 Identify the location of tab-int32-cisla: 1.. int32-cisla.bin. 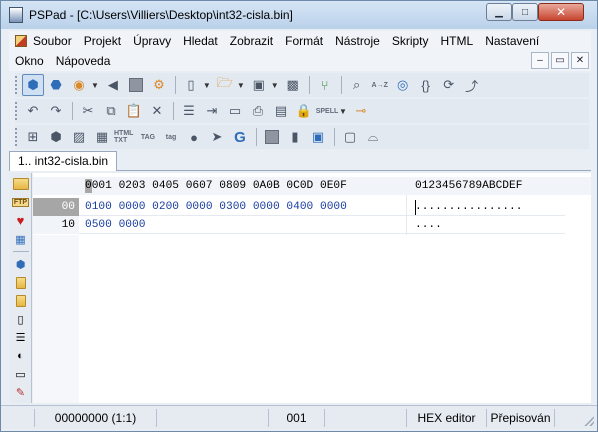
(63, 161).